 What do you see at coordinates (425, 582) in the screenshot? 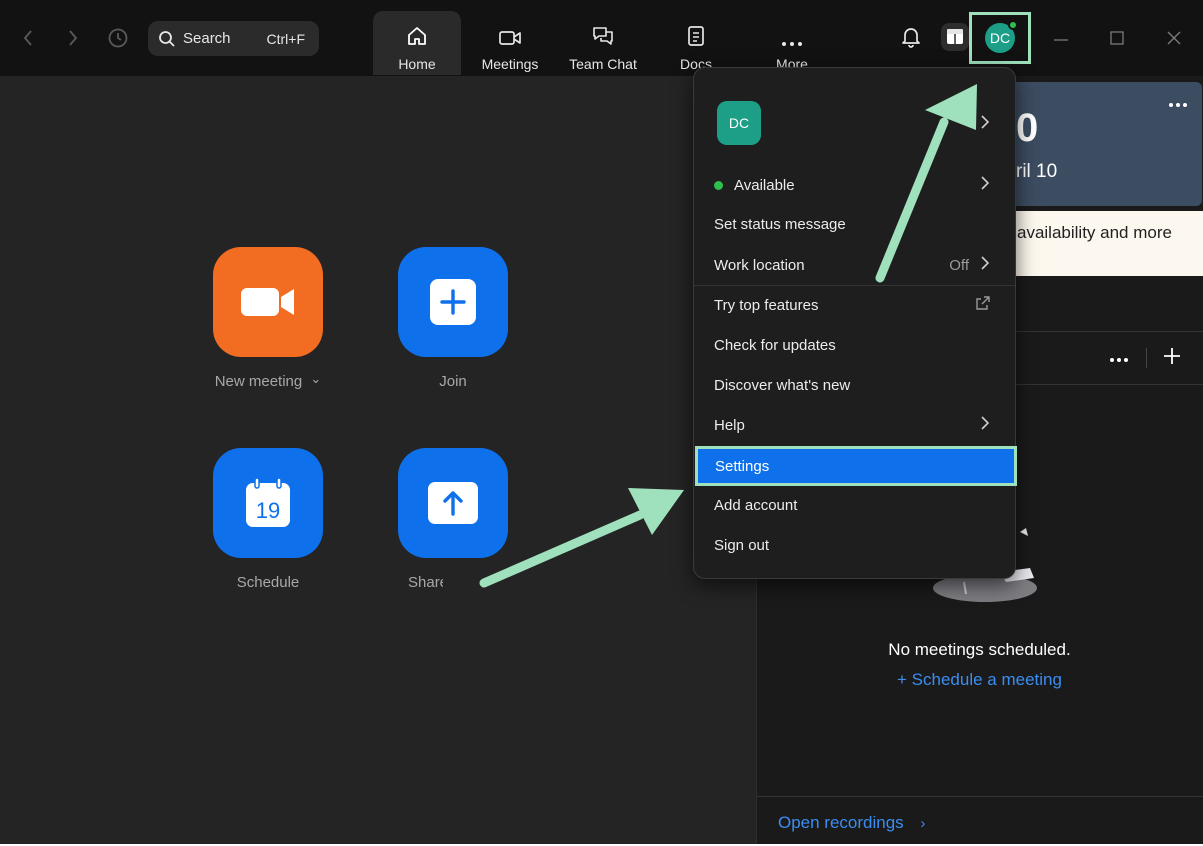
I see `share-screen-label: Share screen` at bounding box center [425, 582].